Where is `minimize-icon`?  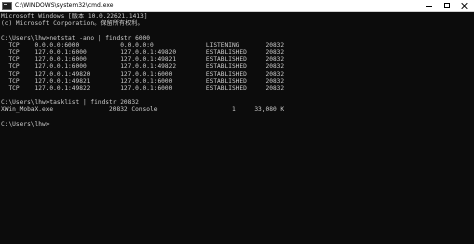
minimize-icon is located at coordinates (429, 6).